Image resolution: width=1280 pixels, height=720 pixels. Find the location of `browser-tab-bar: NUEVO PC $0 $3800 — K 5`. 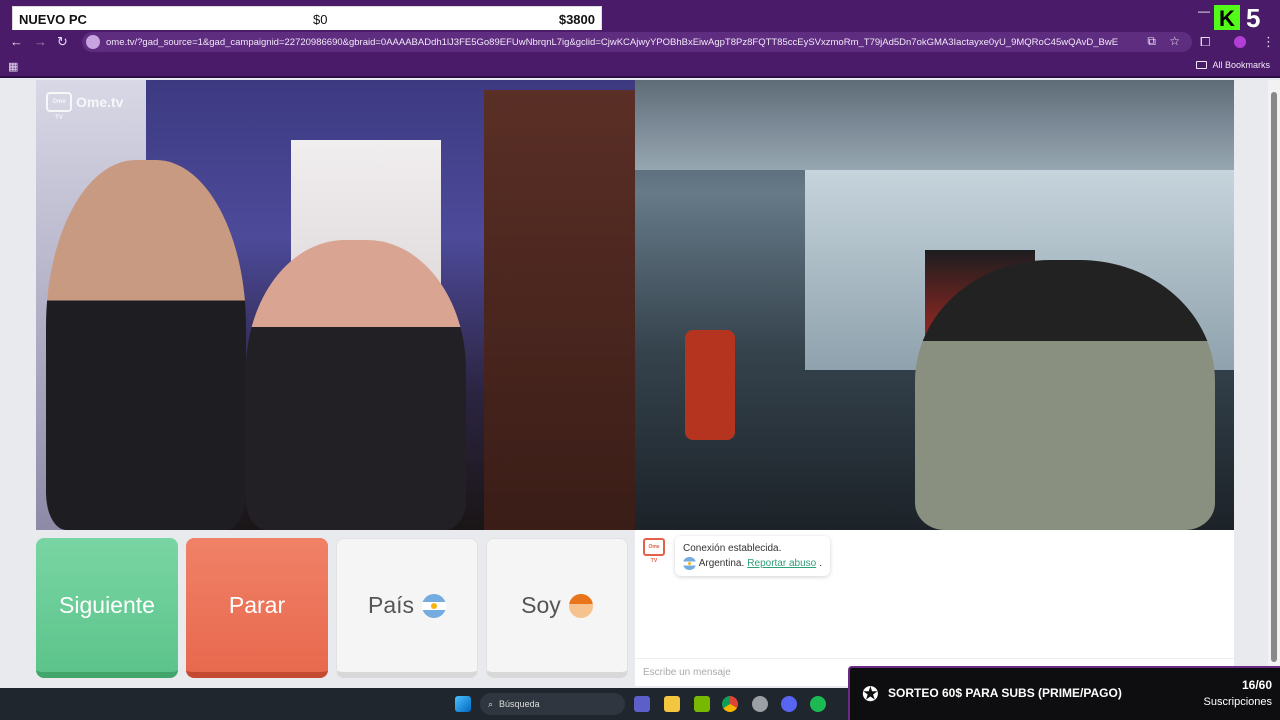

browser-tab-bar: NUEVO PC $0 $3800 — K 5 is located at coordinates (640, 16).